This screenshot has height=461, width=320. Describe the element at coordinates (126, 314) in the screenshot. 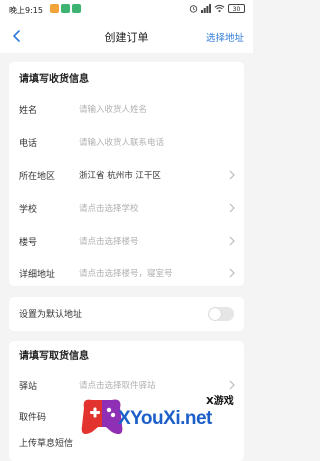

I see `default-address-card: 设置为默认地址` at that location.